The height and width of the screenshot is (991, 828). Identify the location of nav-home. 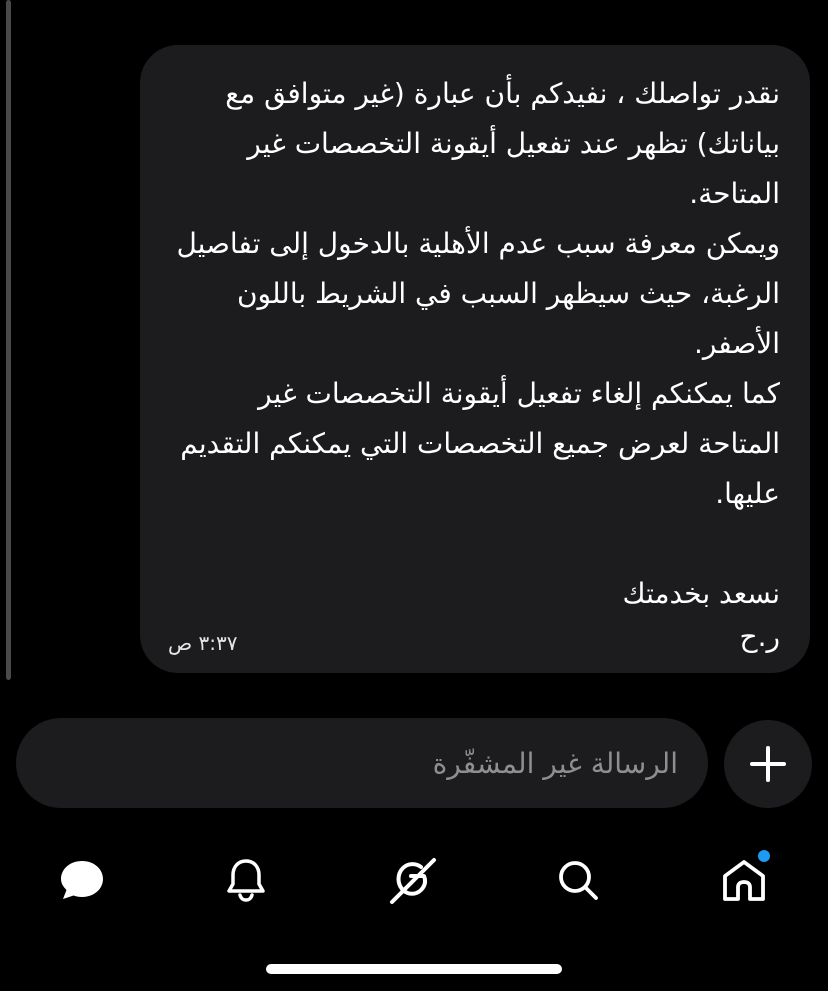
(744, 880).